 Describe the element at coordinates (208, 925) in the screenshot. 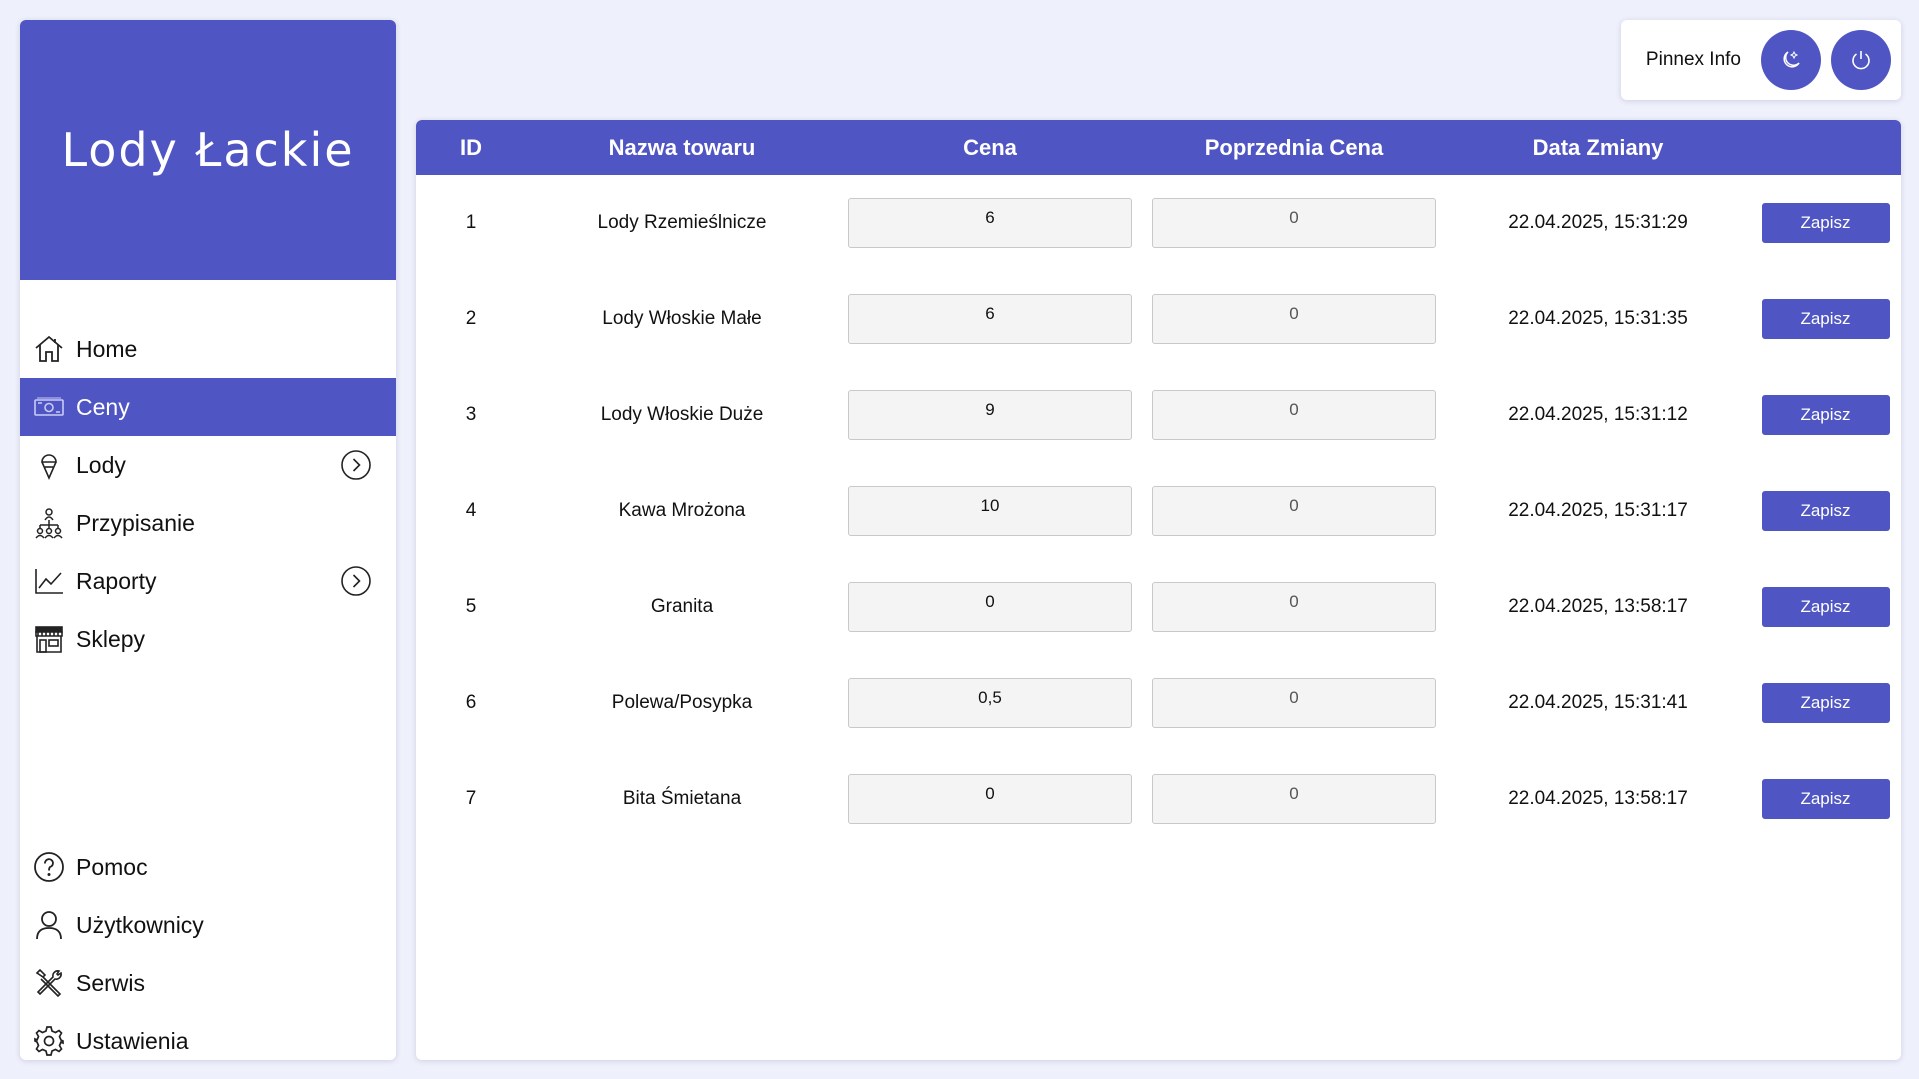

I see `sidebar-item-uzytkownicy: Użytkownicy` at that location.